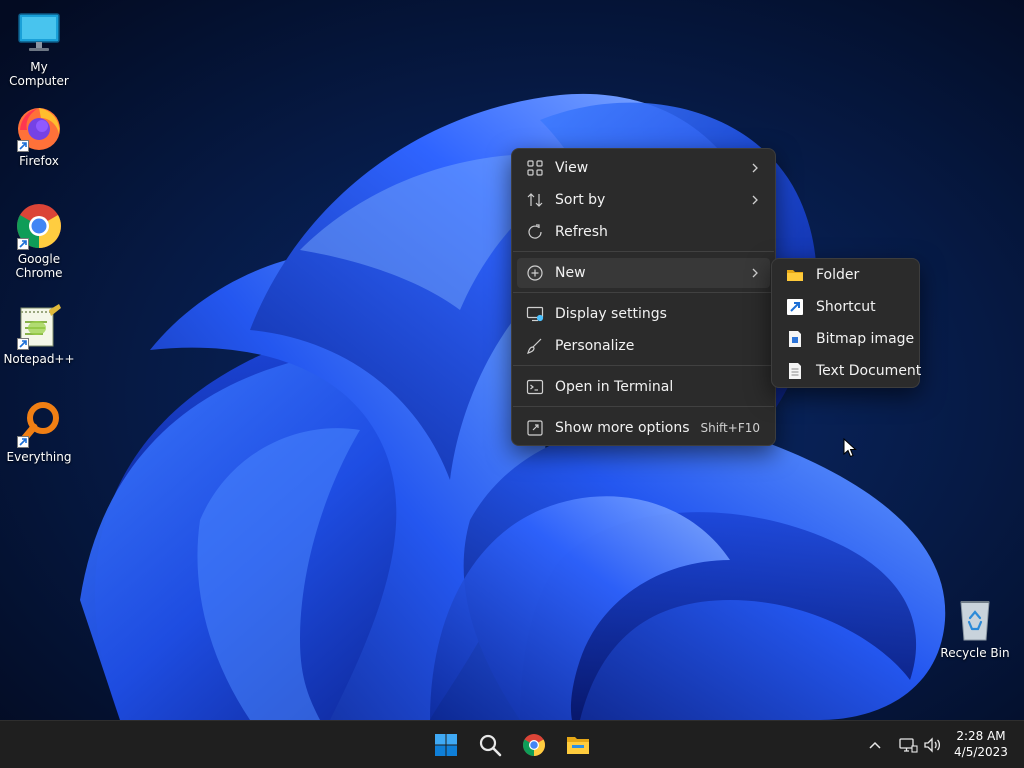 The image size is (1024, 768). I want to click on taskbar-start-button, so click(446, 745).